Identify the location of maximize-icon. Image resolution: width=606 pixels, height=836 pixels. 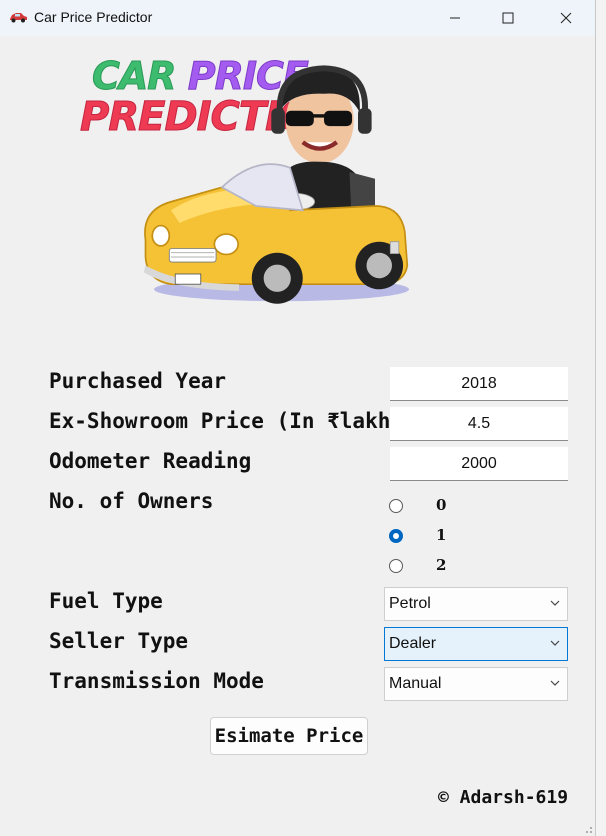
(508, 18).